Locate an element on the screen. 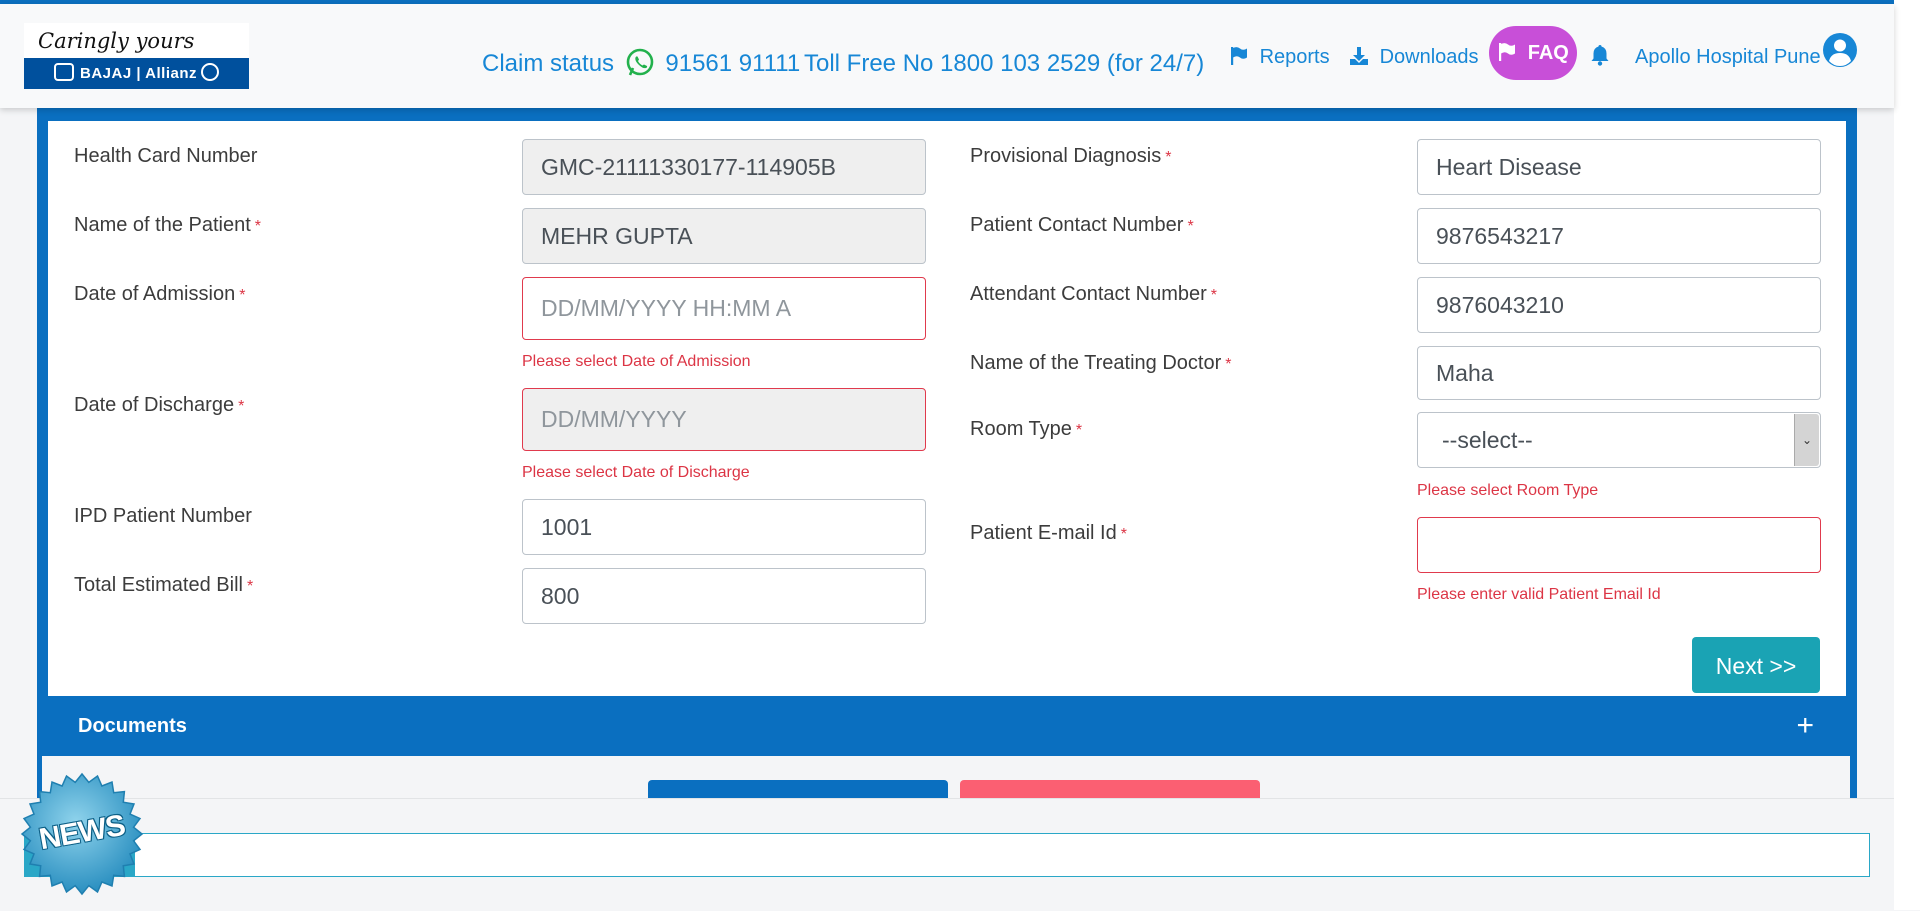 The width and height of the screenshot is (1920, 911). scrollbar-gutter is located at coordinates (1907, 455).